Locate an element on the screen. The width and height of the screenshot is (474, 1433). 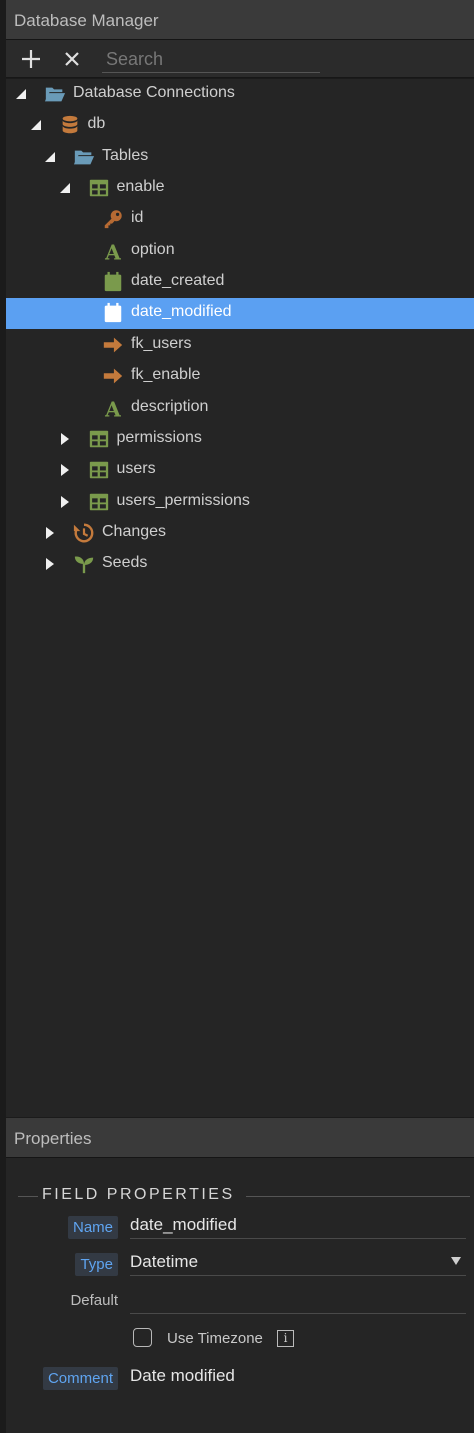
tree-item-date-modified: date_modified is located at coordinates (240, 314).